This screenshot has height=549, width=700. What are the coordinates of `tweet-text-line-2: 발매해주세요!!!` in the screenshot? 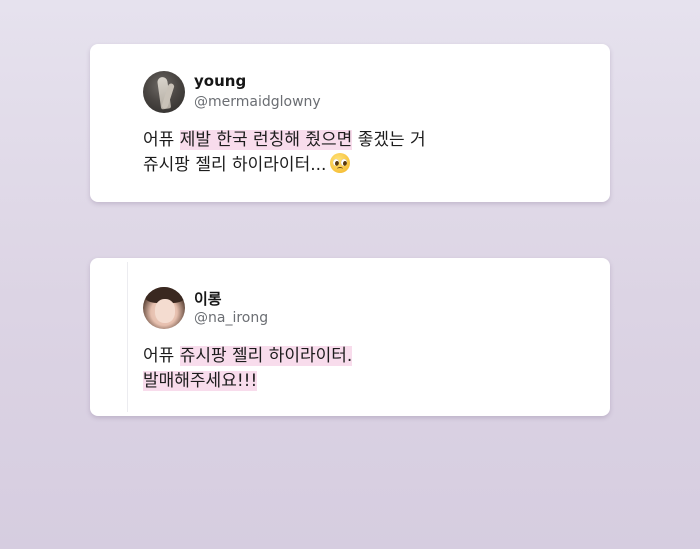 It's located at (247, 381).